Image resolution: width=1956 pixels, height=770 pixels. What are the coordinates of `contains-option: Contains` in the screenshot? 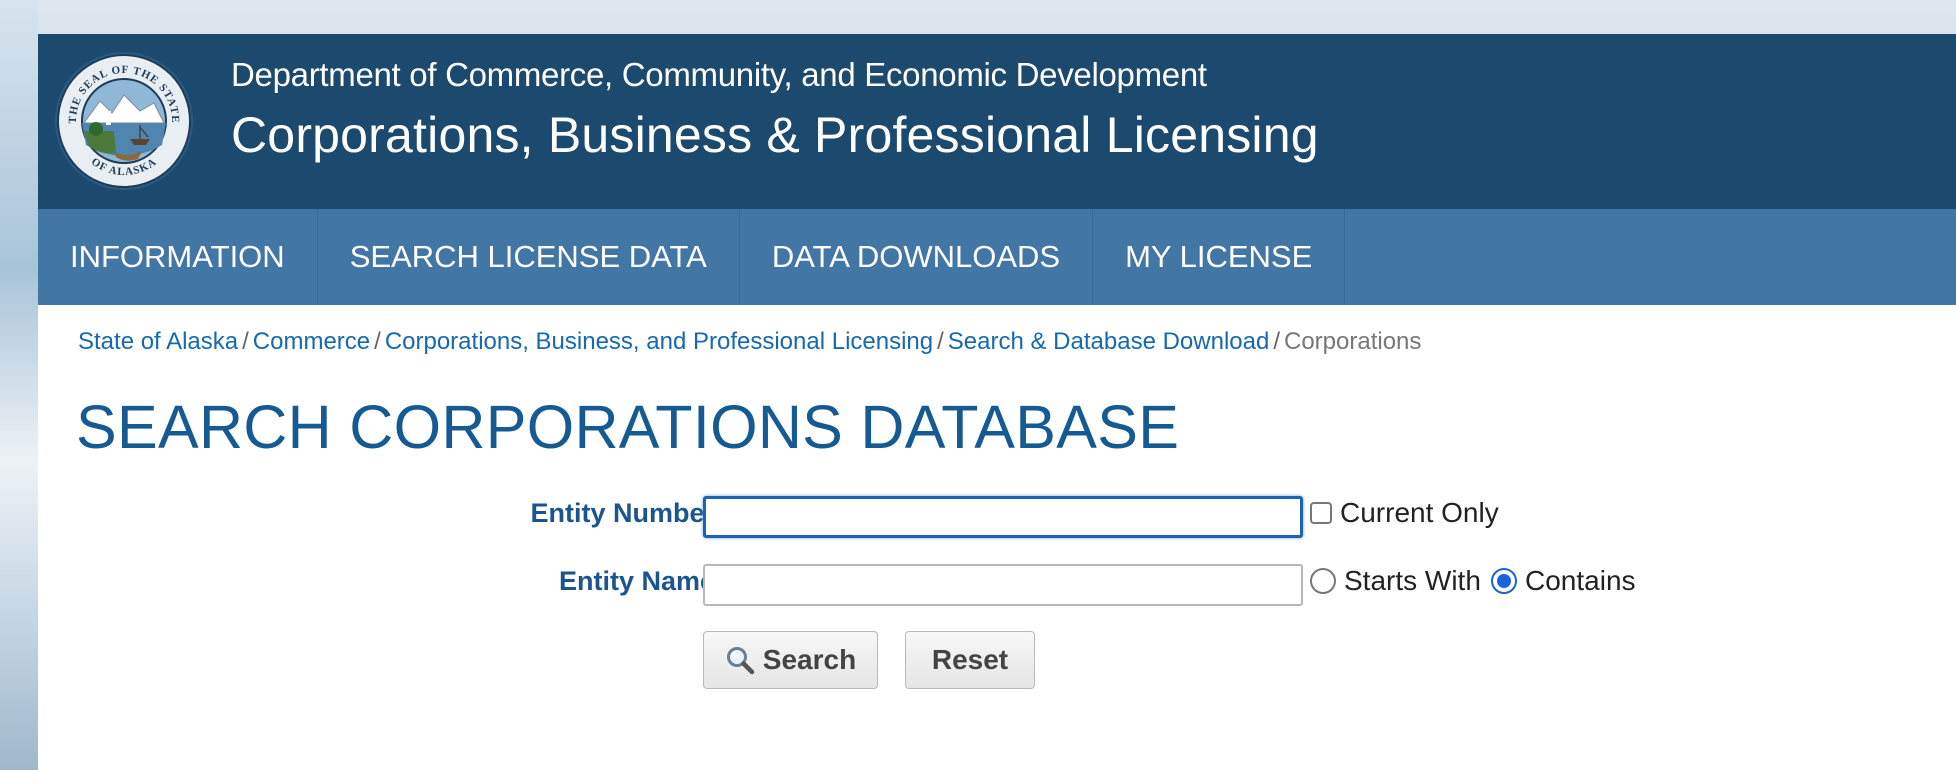 It's located at (1563, 581).